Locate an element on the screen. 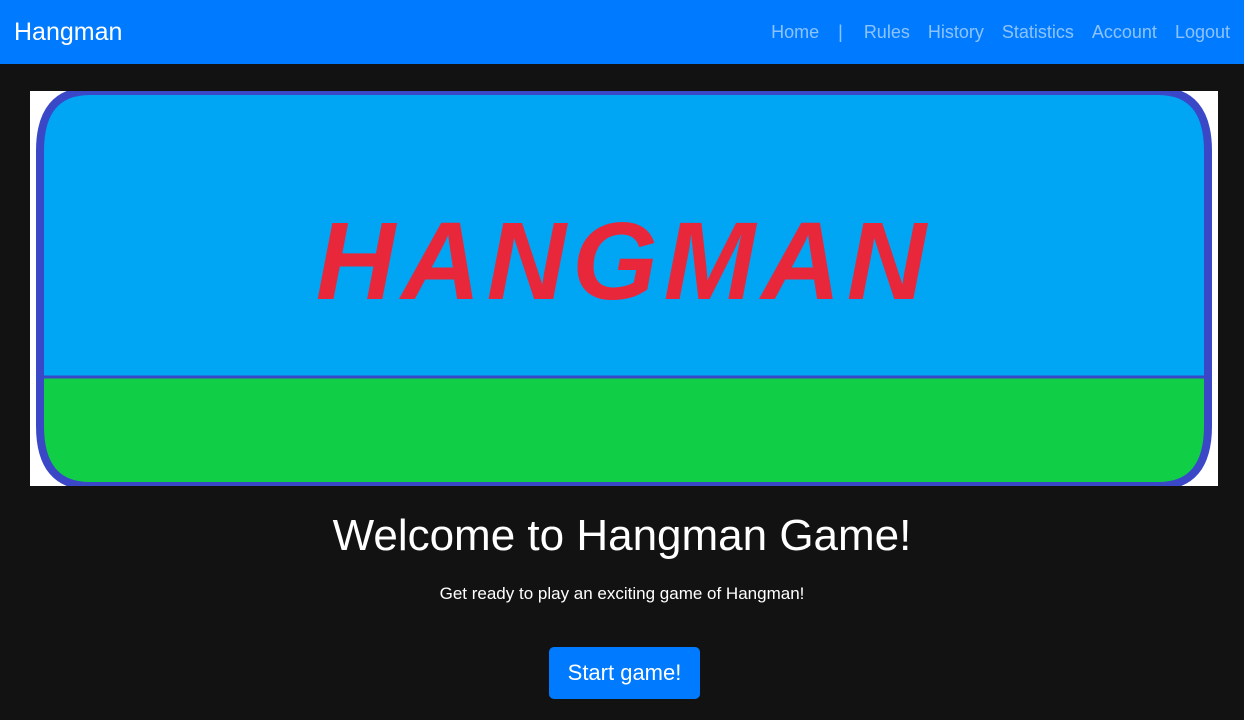 Image resolution: width=1244 pixels, height=720 pixels. nav-link-rules: Rules is located at coordinates (887, 32).